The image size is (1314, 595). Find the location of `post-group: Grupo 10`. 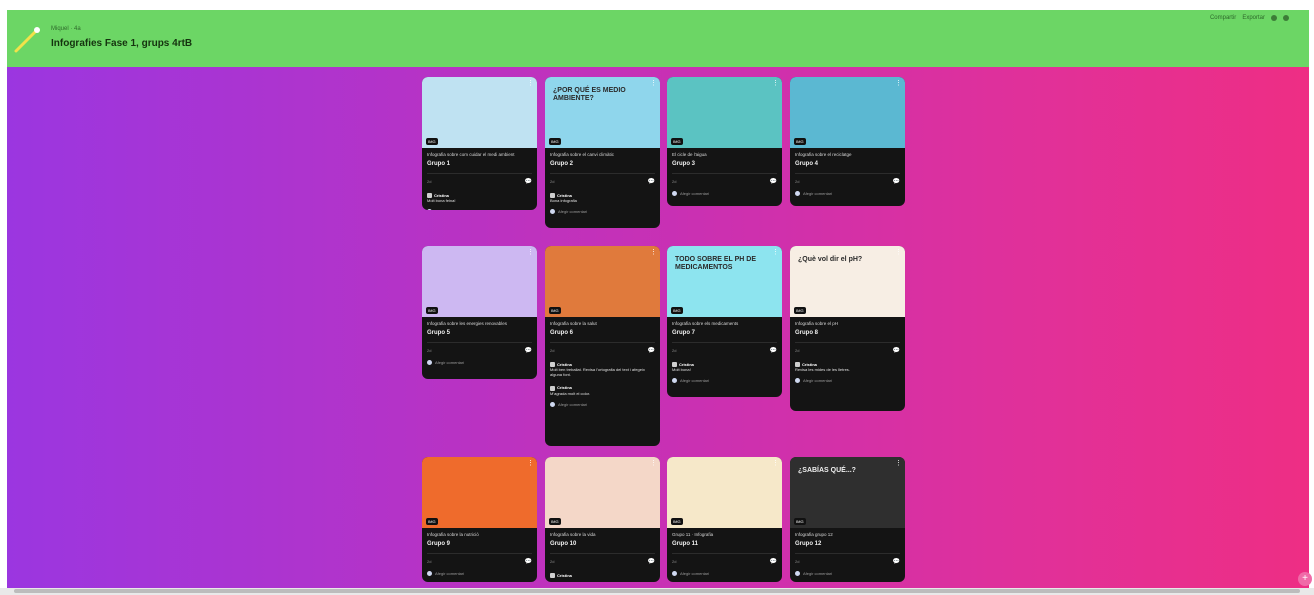

post-group: Grupo 10 is located at coordinates (563, 544).